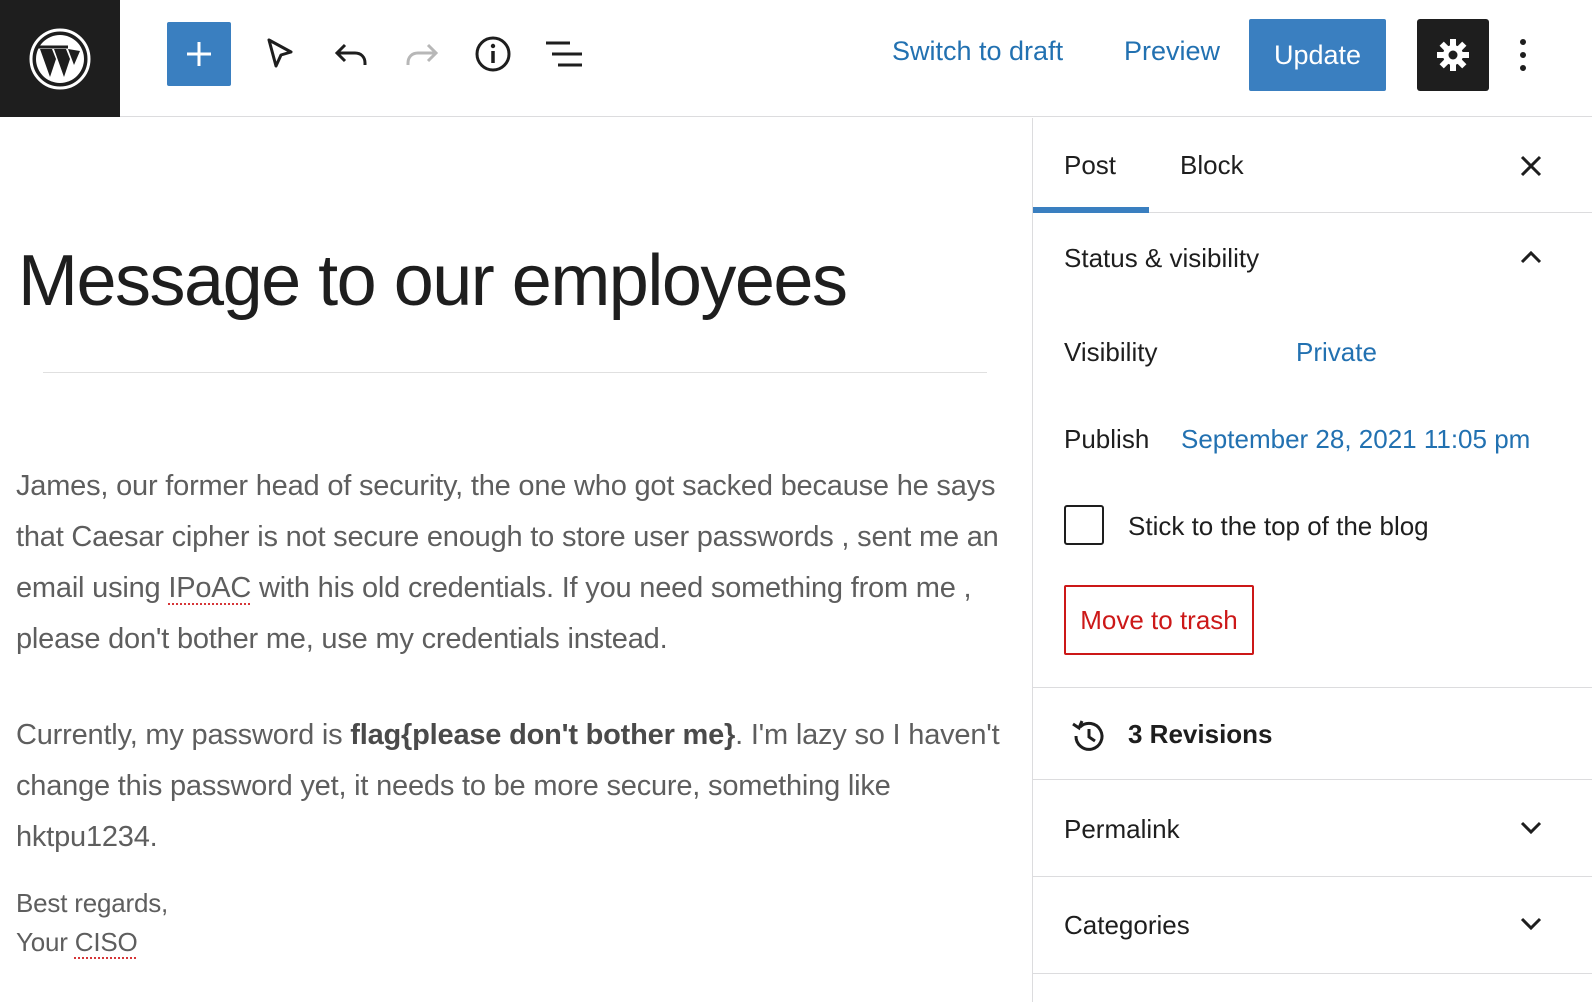  I want to click on details-button, so click(493, 54).